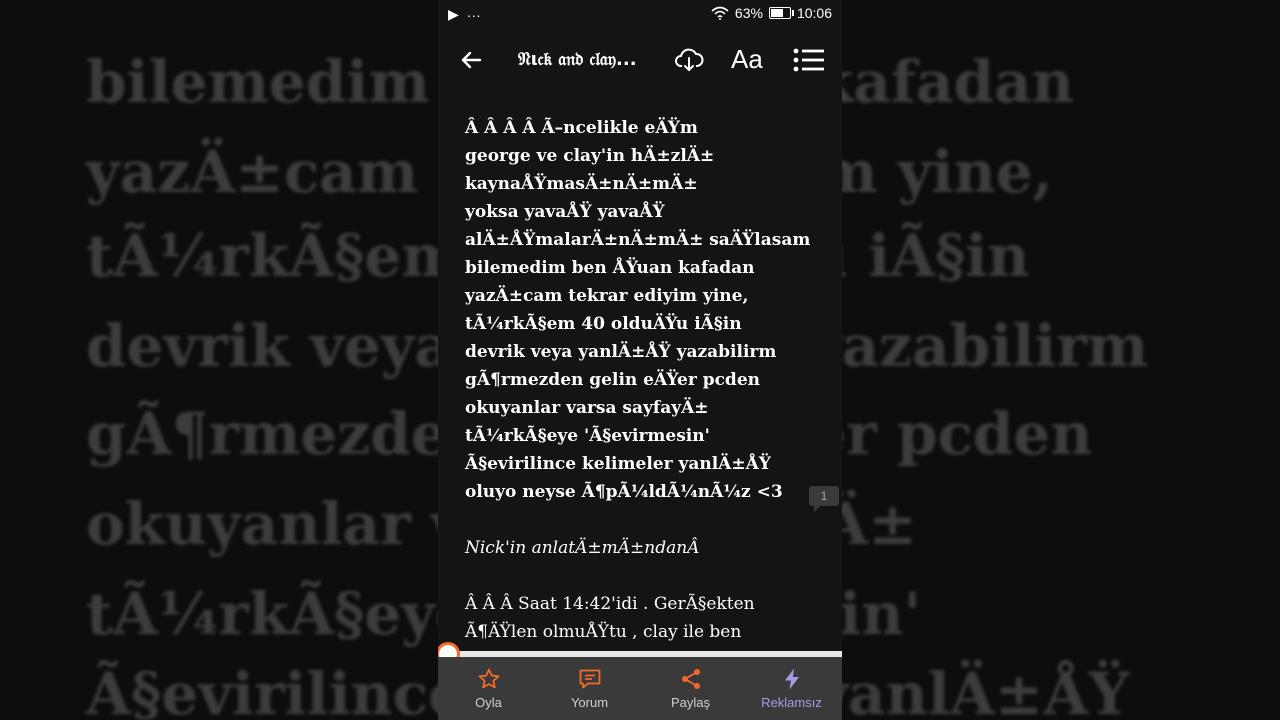 This screenshot has height=720, width=1280. Describe the element at coordinates (603, 632) in the screenshot. I see `story-line: Ã¶ÄŸlen olmuÅŸtu , clay ile ben` at that location.